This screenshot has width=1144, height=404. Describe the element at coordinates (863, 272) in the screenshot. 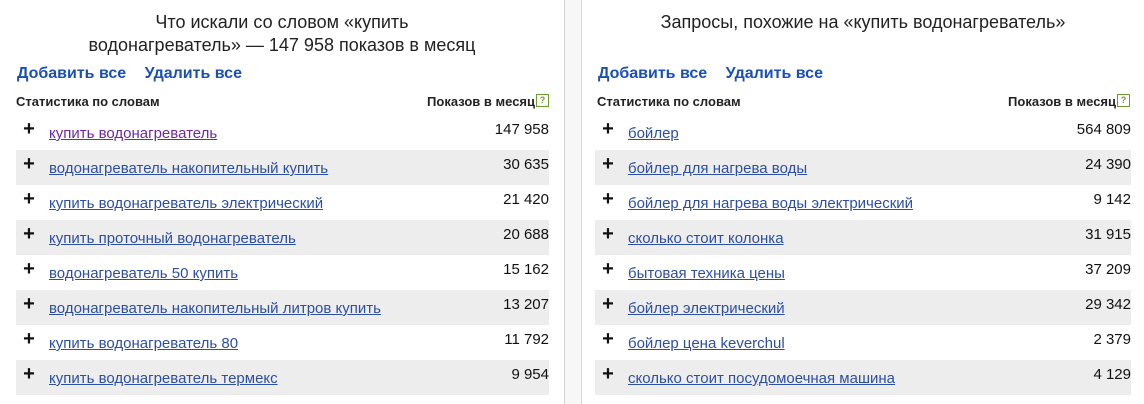

I see `keyword-row: + бытовая техника цены 37 209` at that location.